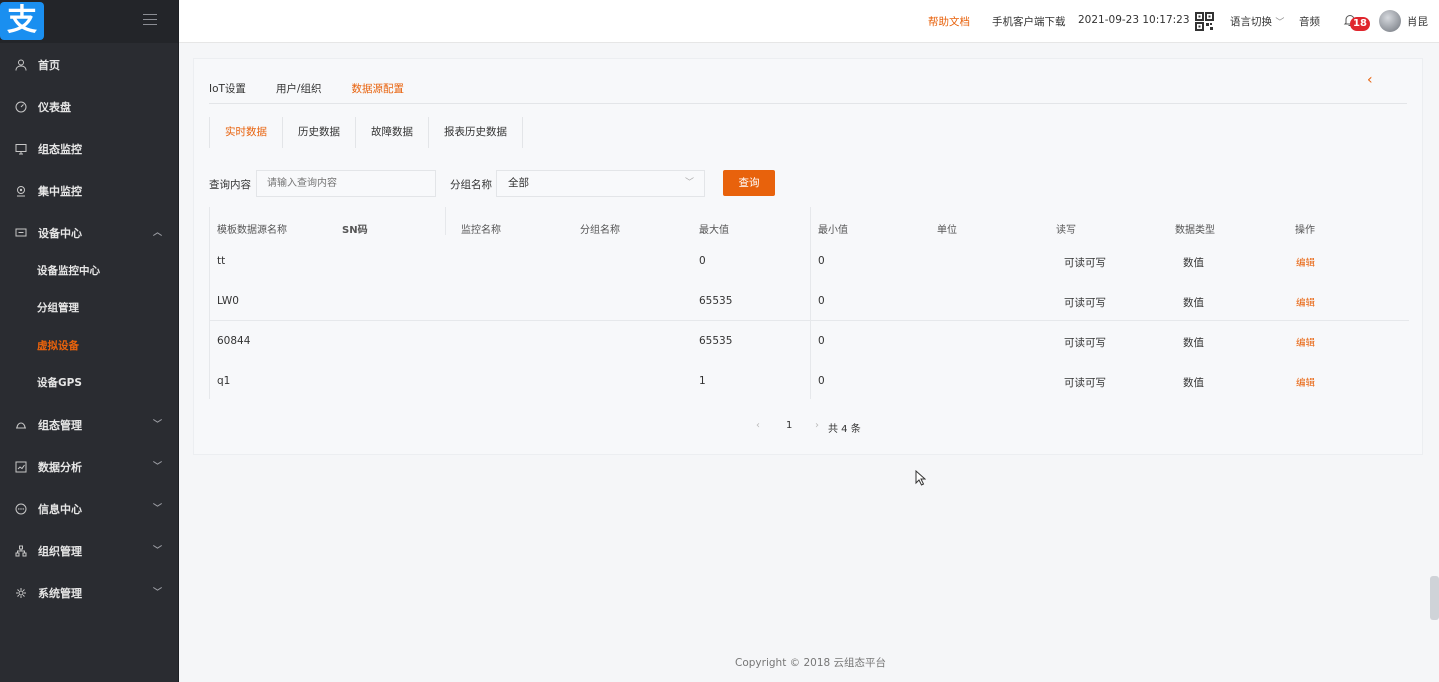 This screenshot has width=1439, height=682. What do you see at coordinates (949, 21) in the screenshot?
I see `help-docs-link: 帮助文档` at bounding box center [949, 21].